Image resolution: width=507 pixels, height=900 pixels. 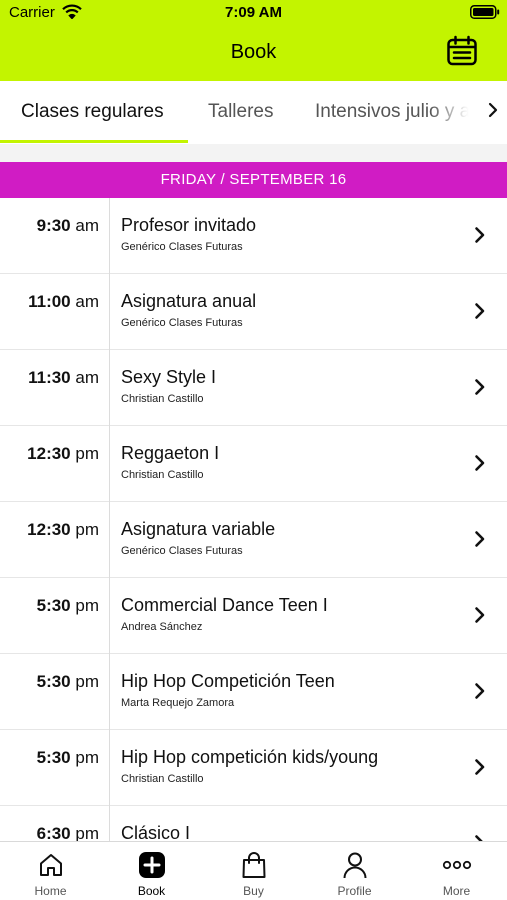 What do you see at coordinates (354, 891) in the screenshot?
I see `tab-profile-label: Profile` at bounding box center [354, 891].